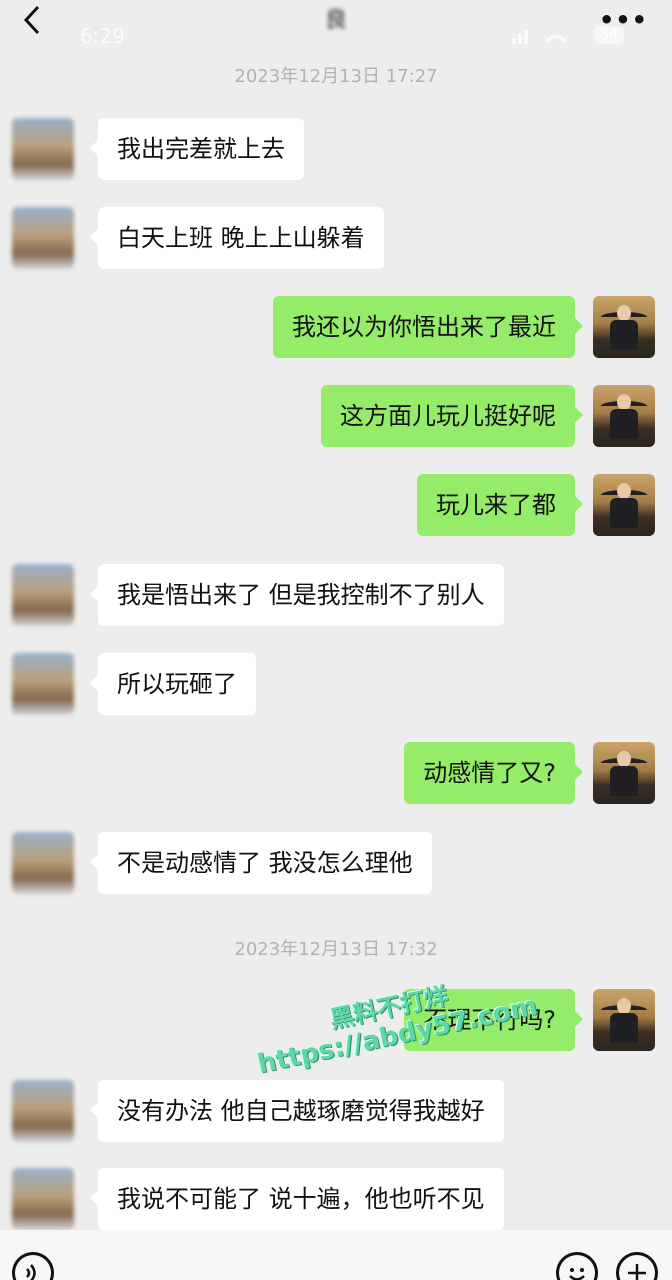  I want to click on plus-button, so click(637, 1266).